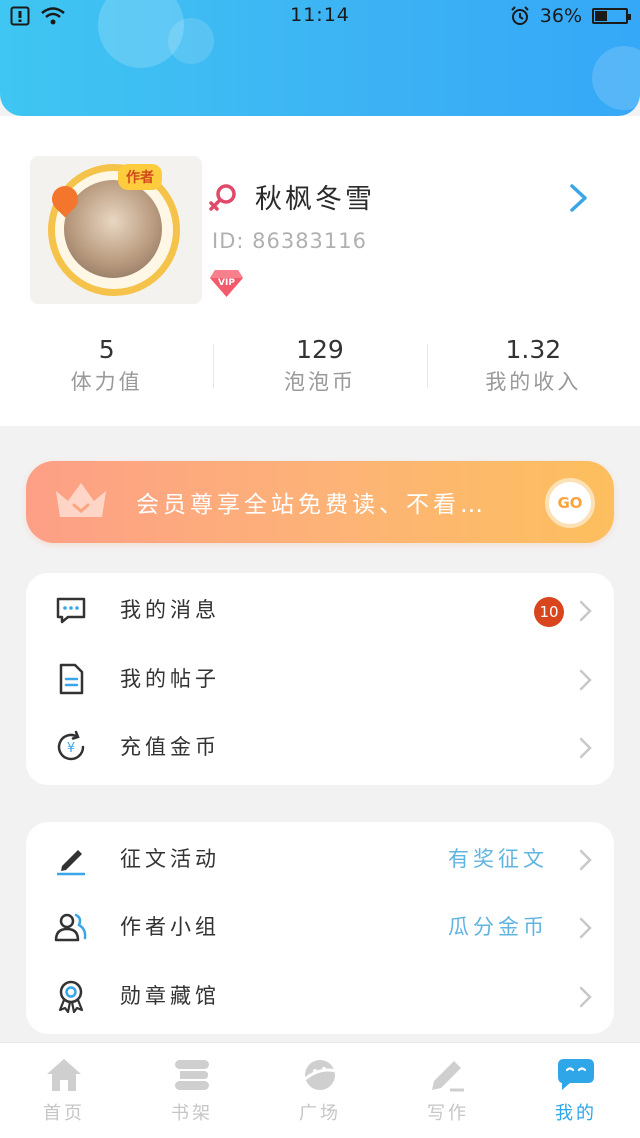  What do you see at coordinates (549, 612) in the screenshot?
I see `unread-count-badge: 10` at bounding box center [549, 612].